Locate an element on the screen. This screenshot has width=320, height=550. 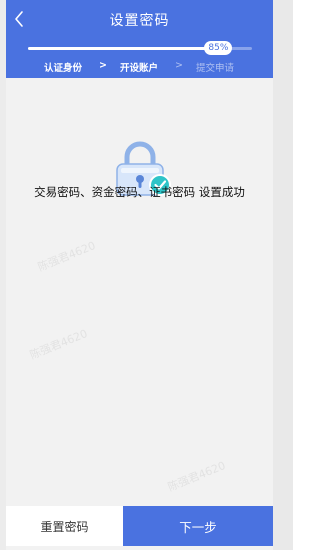
page-title: 设置密码 is located at coordinates (139, 21).